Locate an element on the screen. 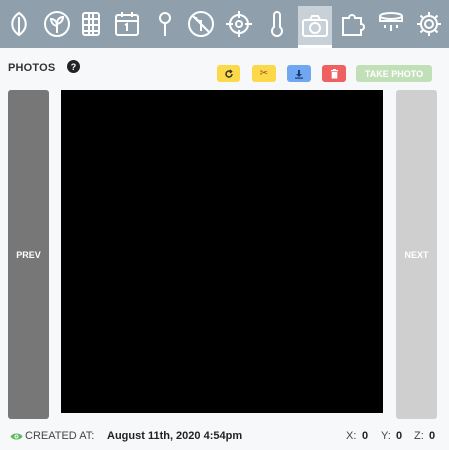 This screenshot has height=450, width=449. download-button is located at coordinates (299, 73).